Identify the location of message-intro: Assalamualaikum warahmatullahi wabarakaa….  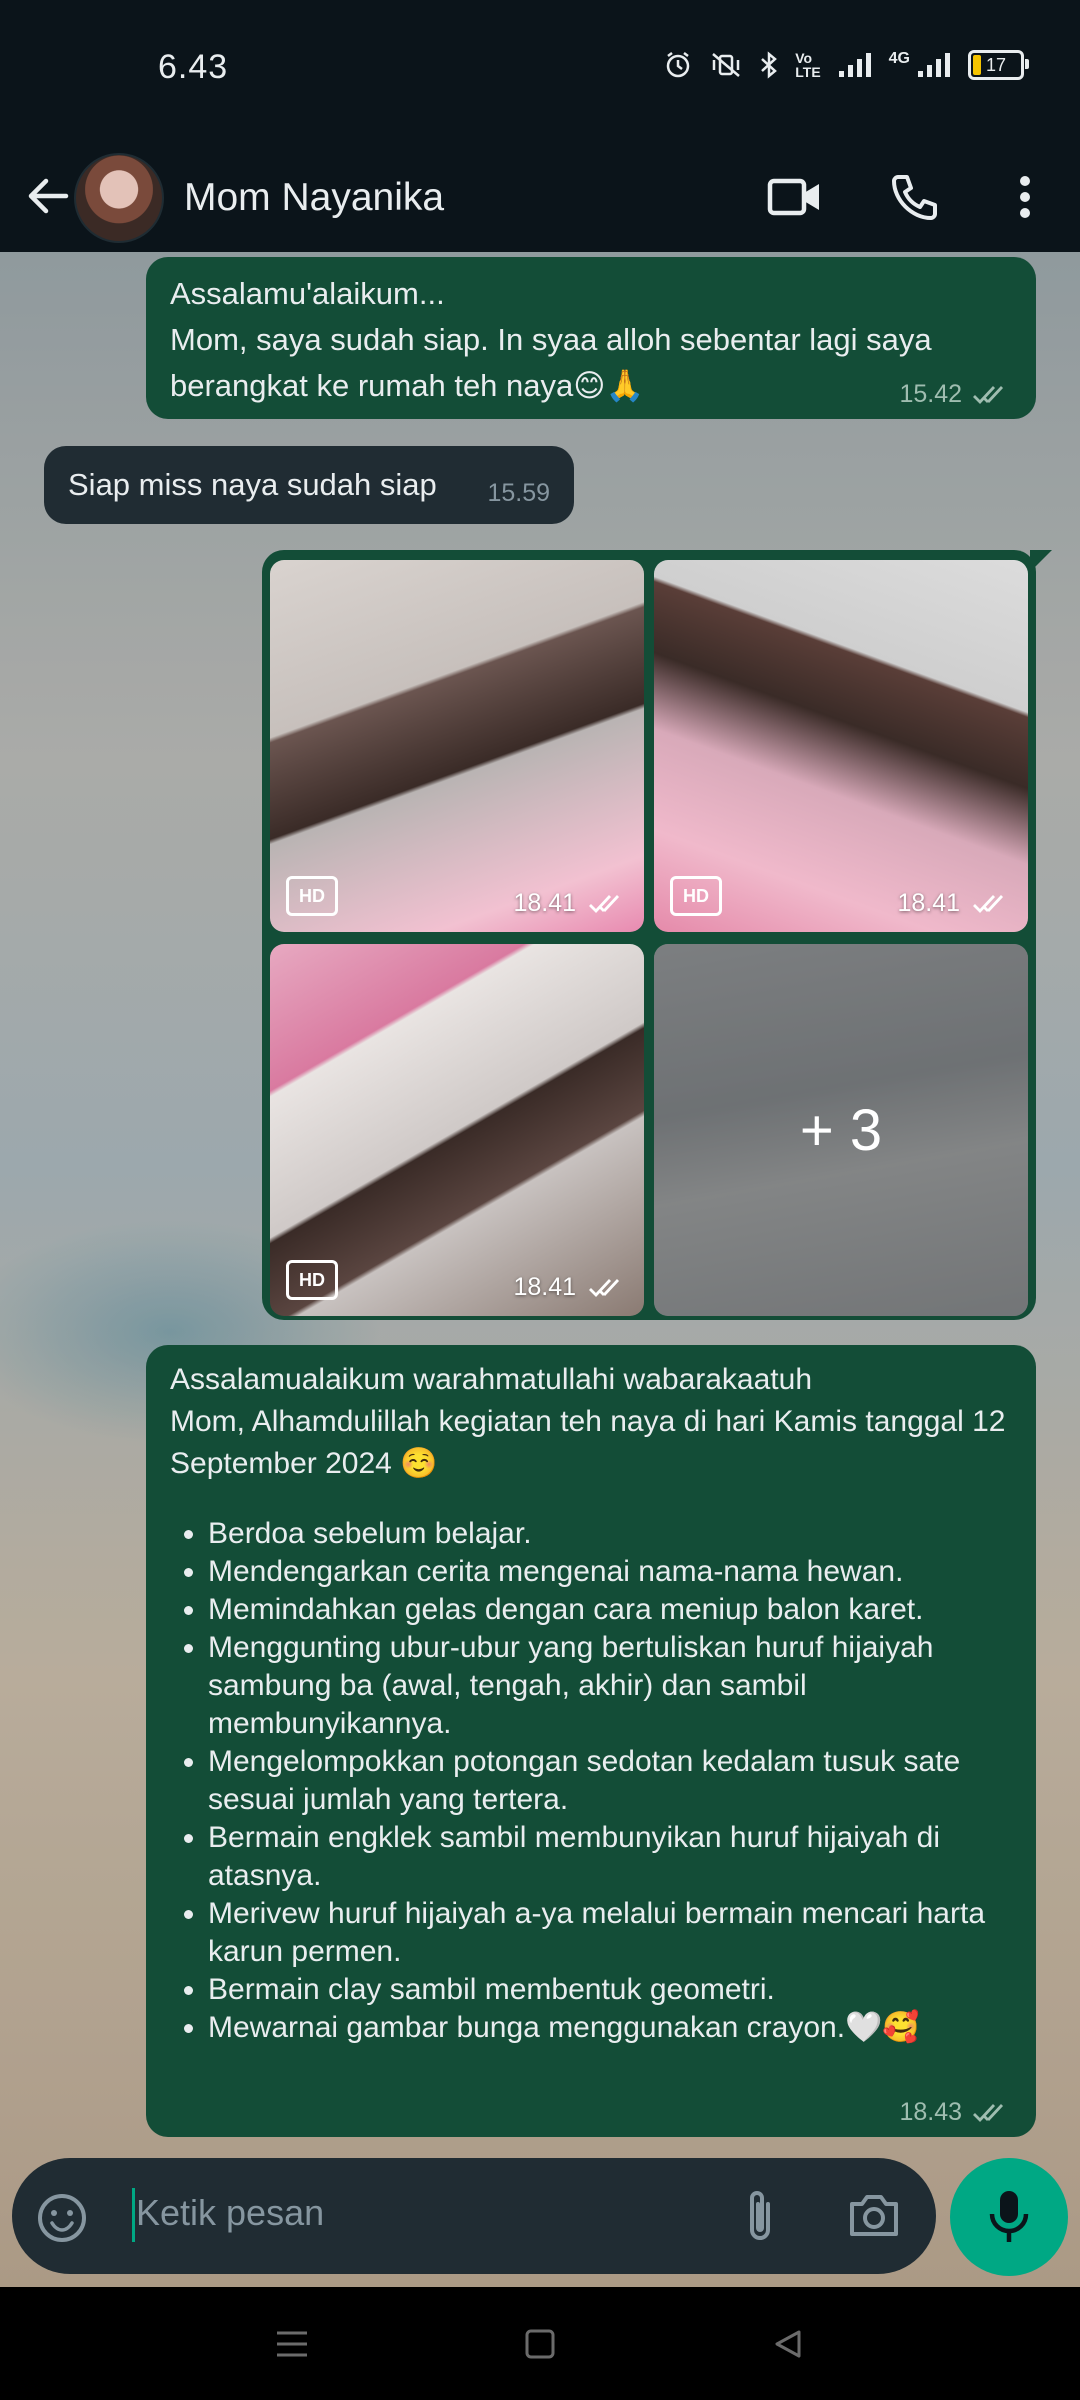
(588, 1421).